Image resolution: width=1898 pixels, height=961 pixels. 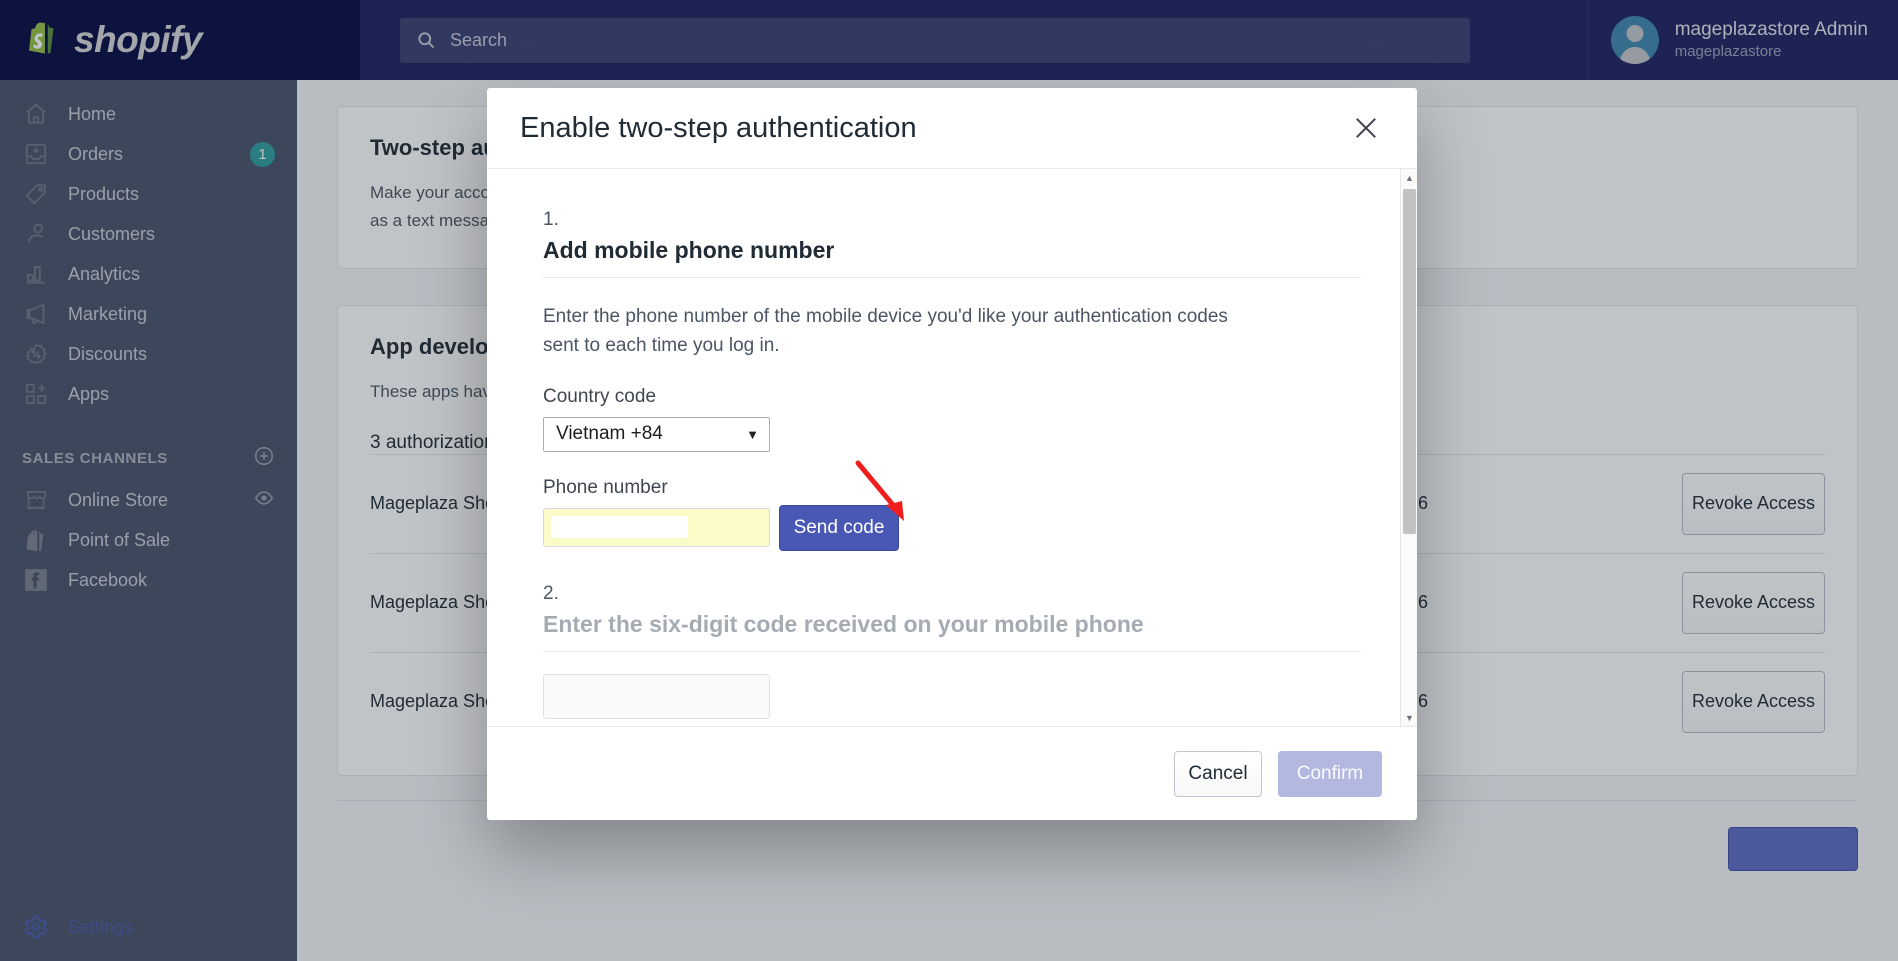 I want to click on step-1-number: 1., so click(x=551, y=219).